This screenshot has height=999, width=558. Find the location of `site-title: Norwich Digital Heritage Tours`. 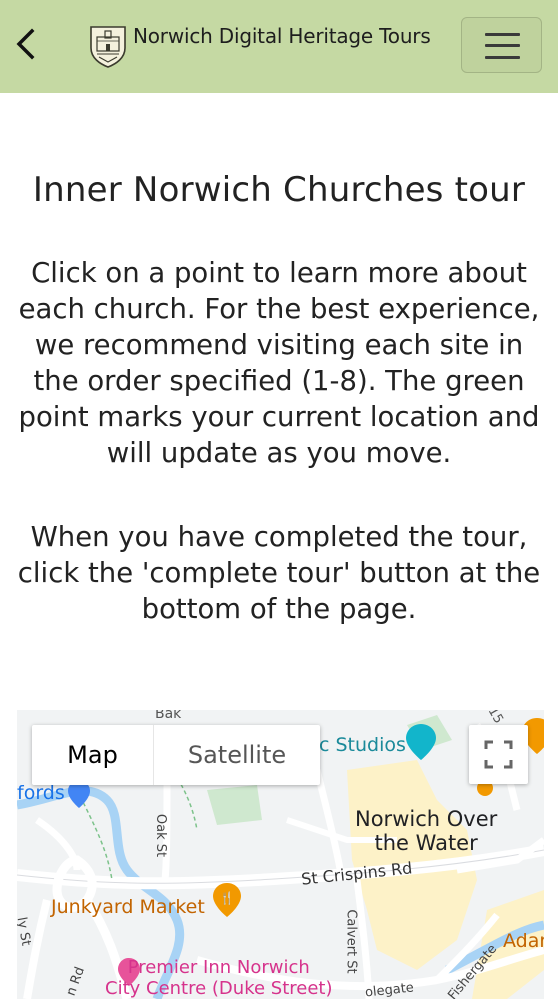

site-title: Norwich Digital Heritage Tours is located at coordinates (282, 36).